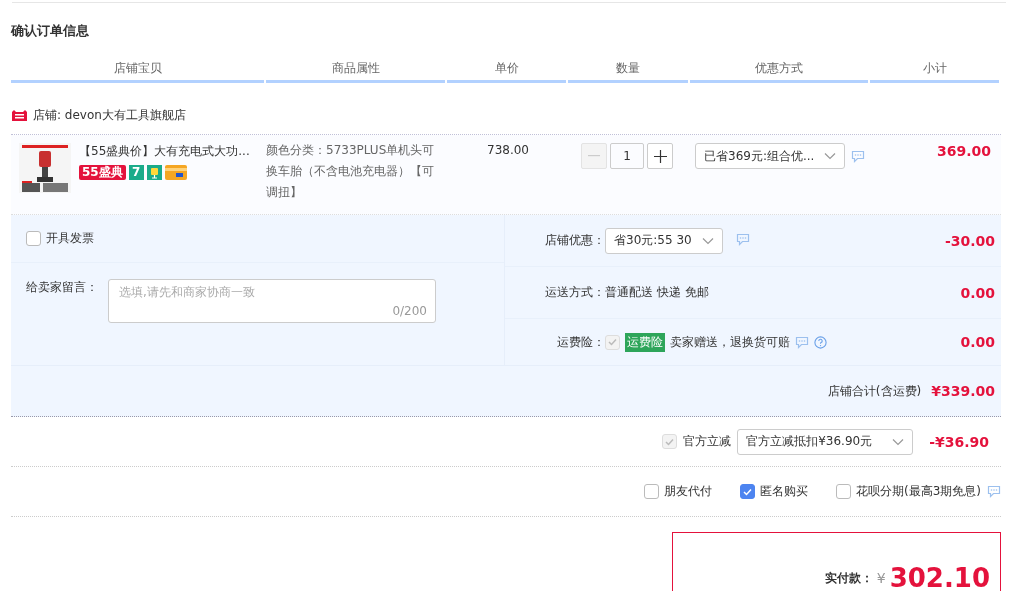 The height and width of the screenshot is (591, 1018). I want to click on item-subtotal: 369.00, so click(963, 152).